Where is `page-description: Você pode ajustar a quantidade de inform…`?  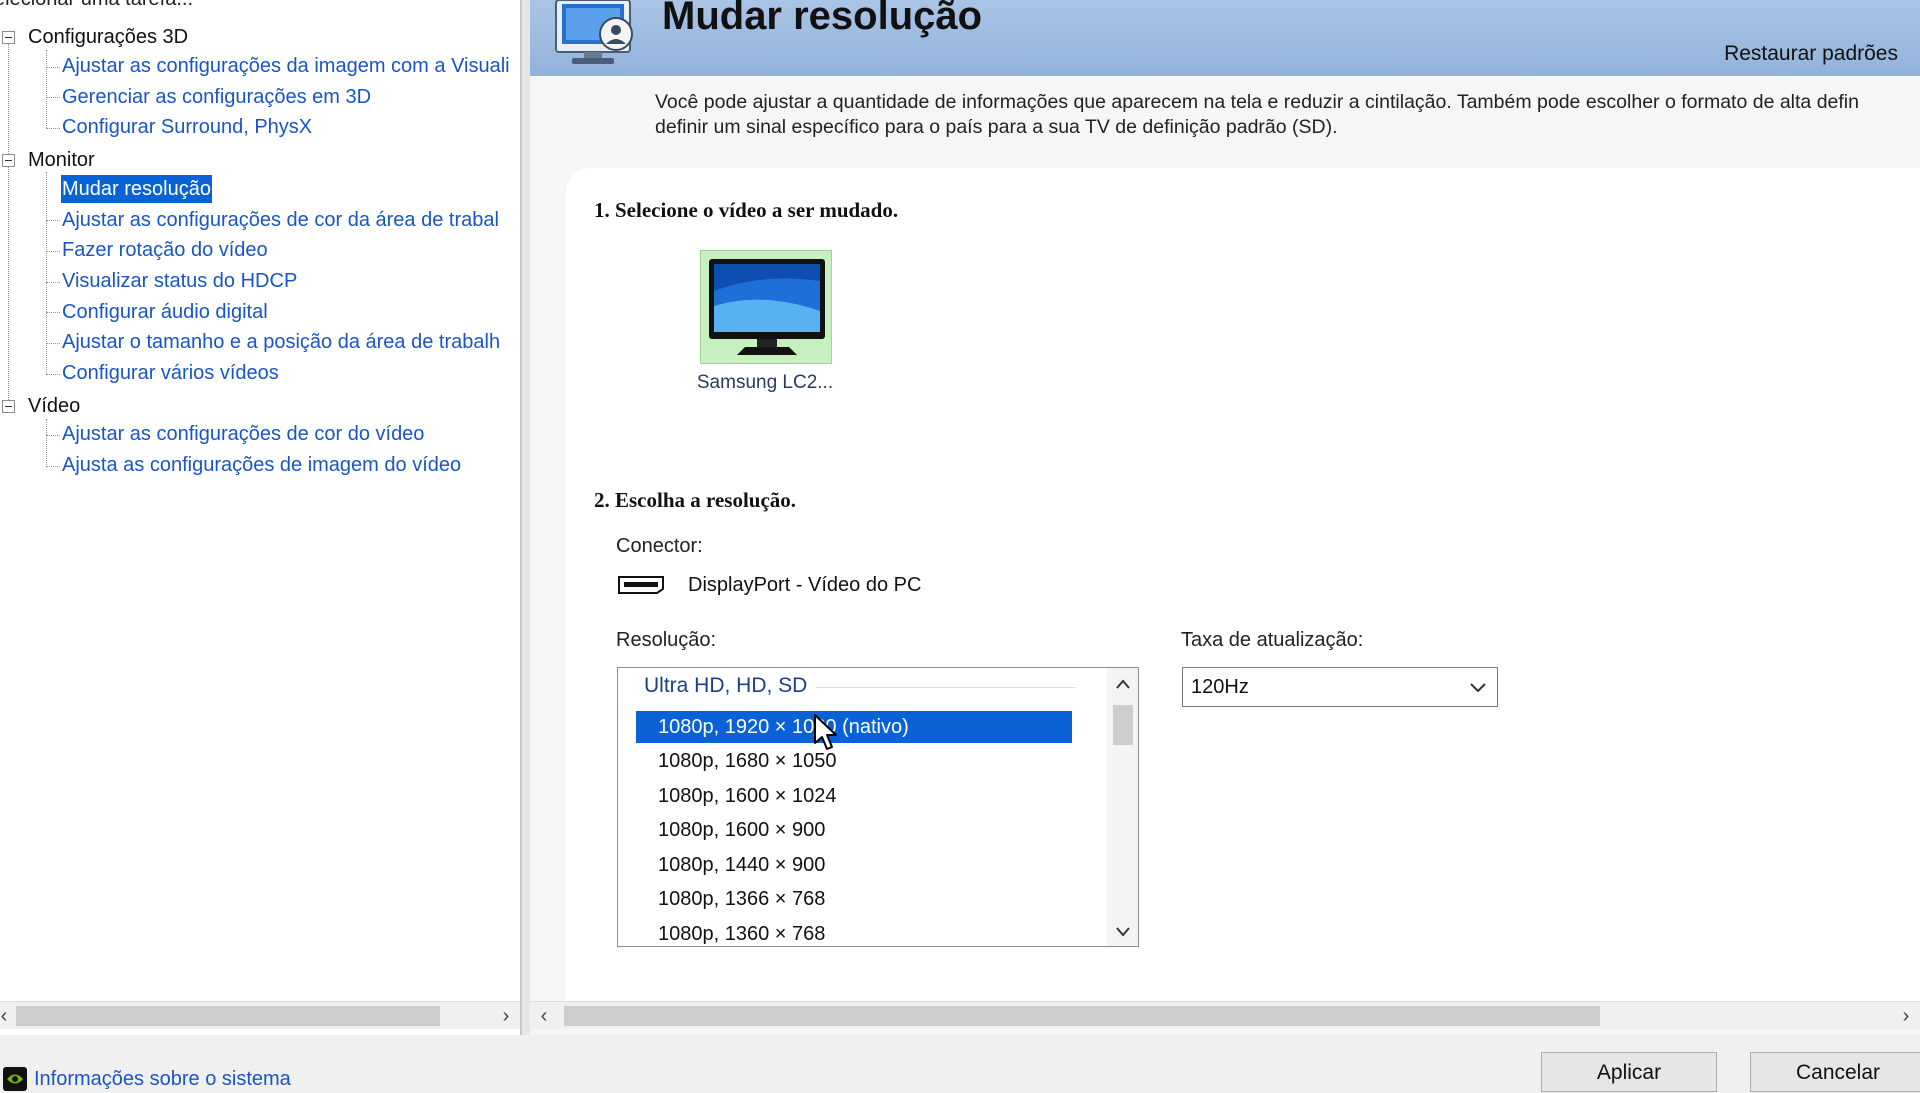 page-description: Você pode ajustar a quantidade de inform… is located at coordinates (1287, 115).